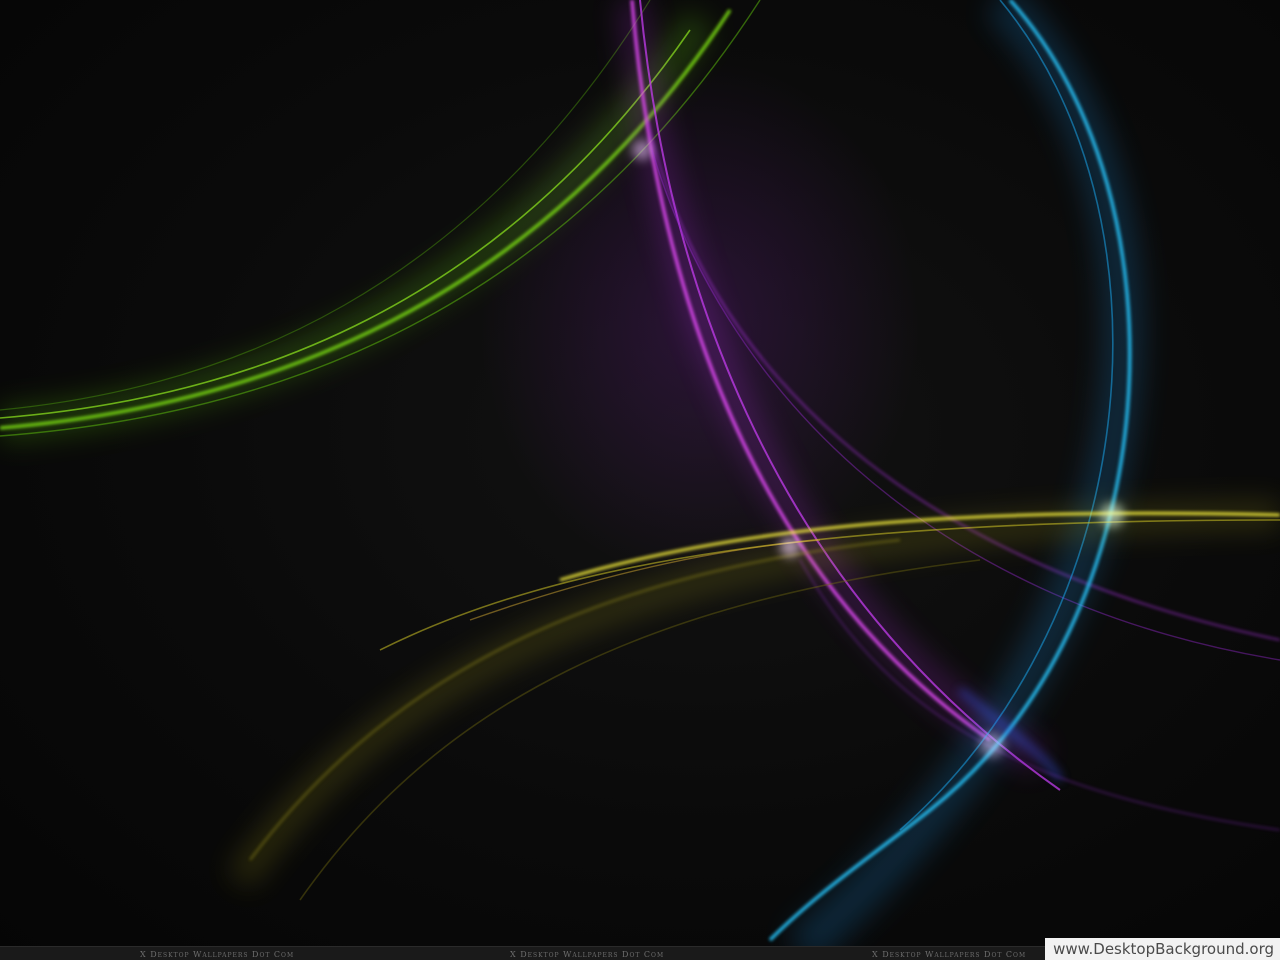 Image resolution: width=1280 pixels, height=960 pixels. What do you see at coordinates (992, 745) in the screenshot?
I see `glint-magenta-cyan` at bounding box center [992, 745].